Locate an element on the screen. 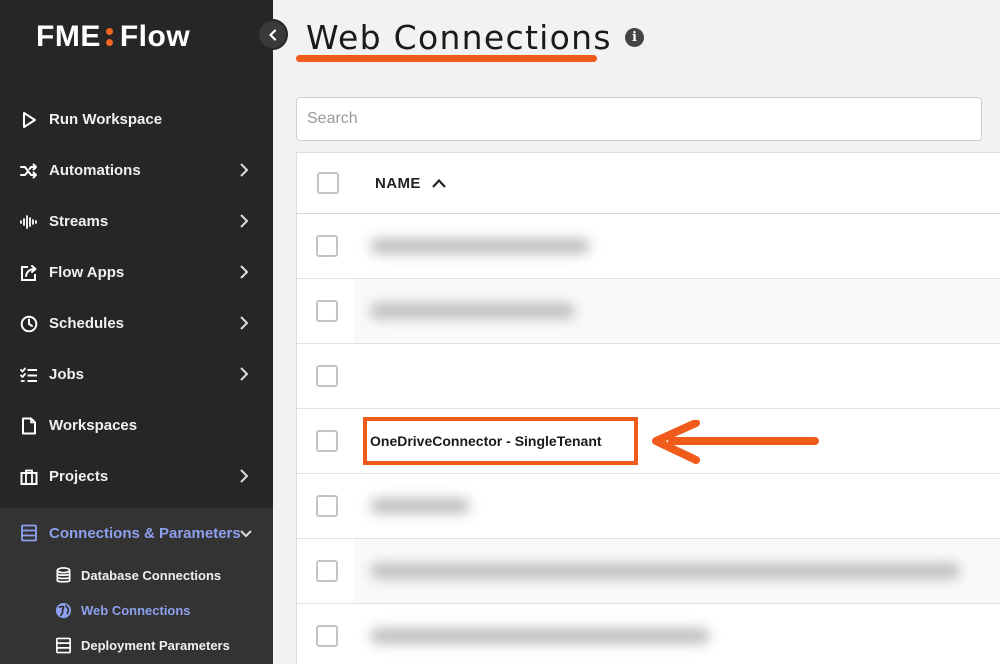 The image size is (1000, 664). column-header-label: NAME is located at coordinates (398, 183).